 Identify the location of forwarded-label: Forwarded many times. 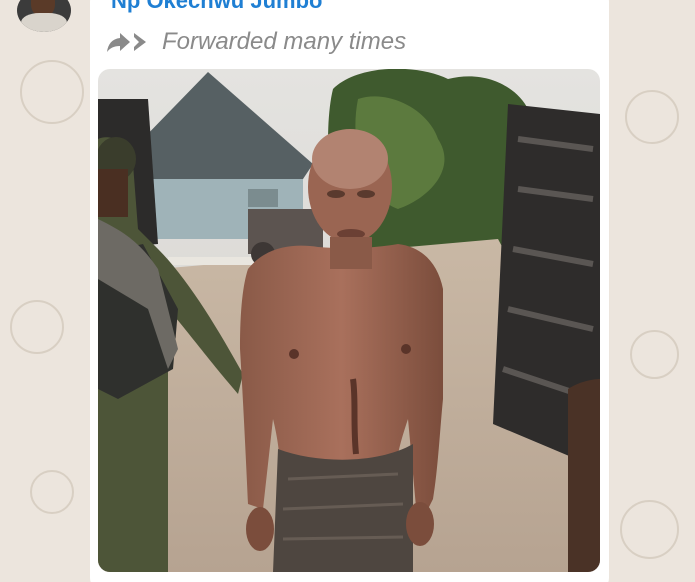
(284, 41).